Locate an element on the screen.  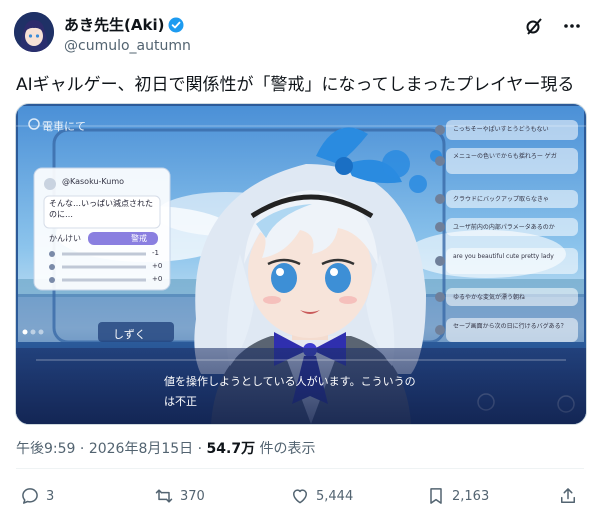
post-meta: 午後9:59 · 2026年8月15日 · 54.7万 件の表示 is located at coordinates (166, 448).